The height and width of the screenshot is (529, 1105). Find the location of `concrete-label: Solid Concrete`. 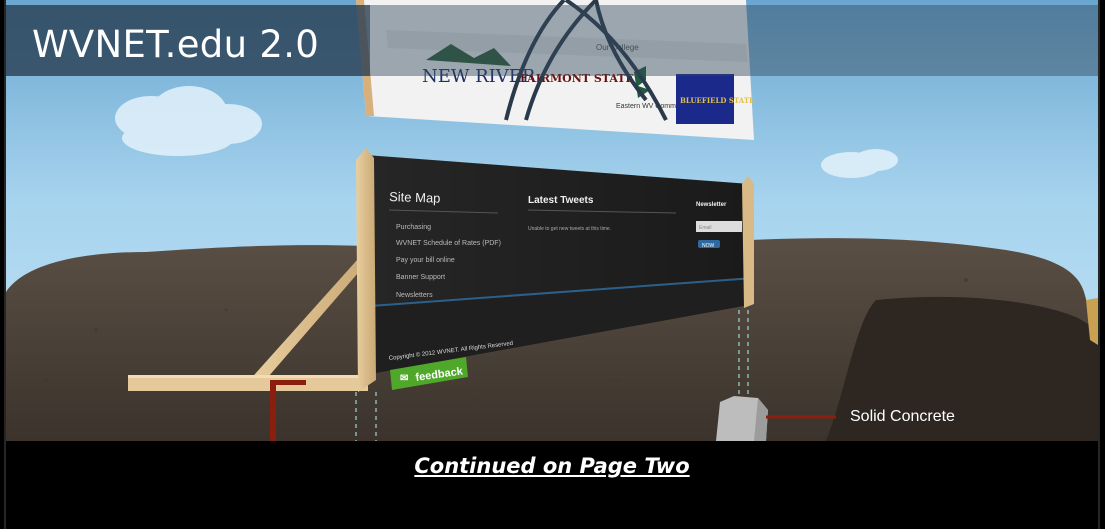

concrete-label: Solid Concrete is located at coordinates (902, 416).